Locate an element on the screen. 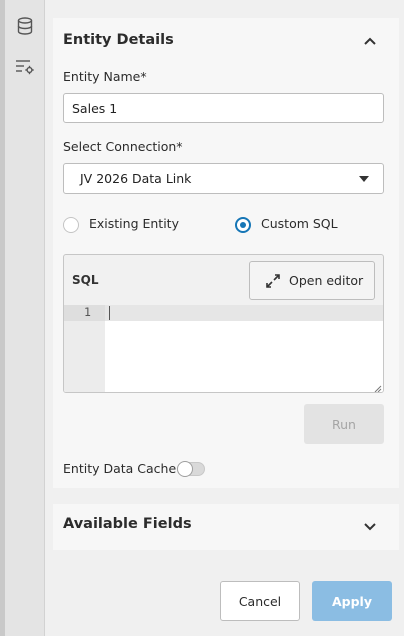 Image resolution: width=404 pixels, height=636 pixels. entity-data-cache-toggle is located at coordinates (191, 469).